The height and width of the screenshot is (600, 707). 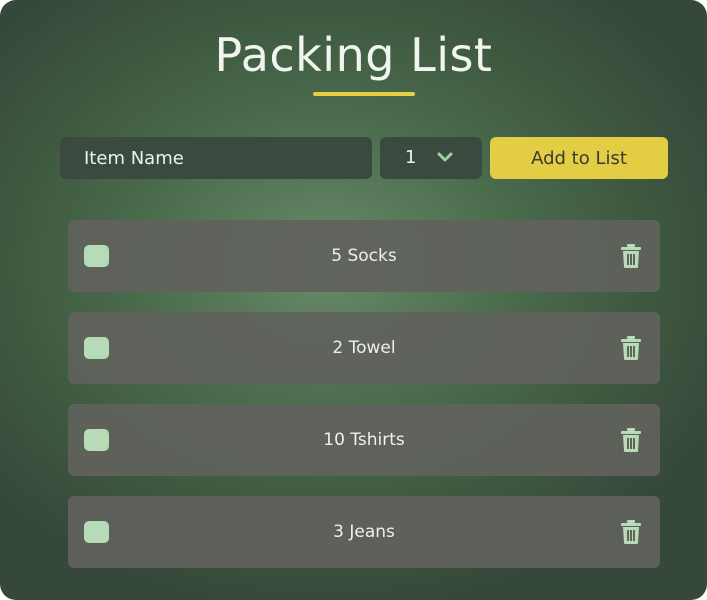 I want to click on item-label: 3 Jeans, so click(x=364, y=532).